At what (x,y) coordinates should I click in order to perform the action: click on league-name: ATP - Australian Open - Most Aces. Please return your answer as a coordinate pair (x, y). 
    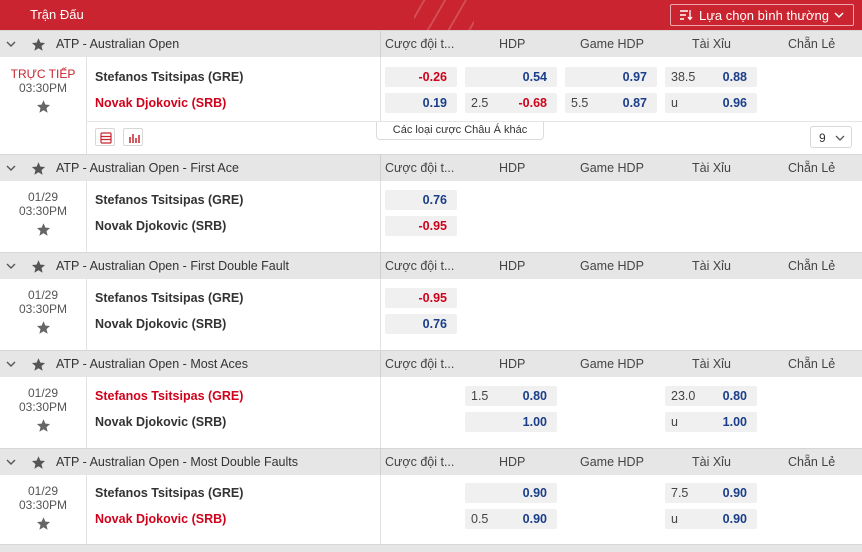
    Looking at the image, I should click on (152, 364).